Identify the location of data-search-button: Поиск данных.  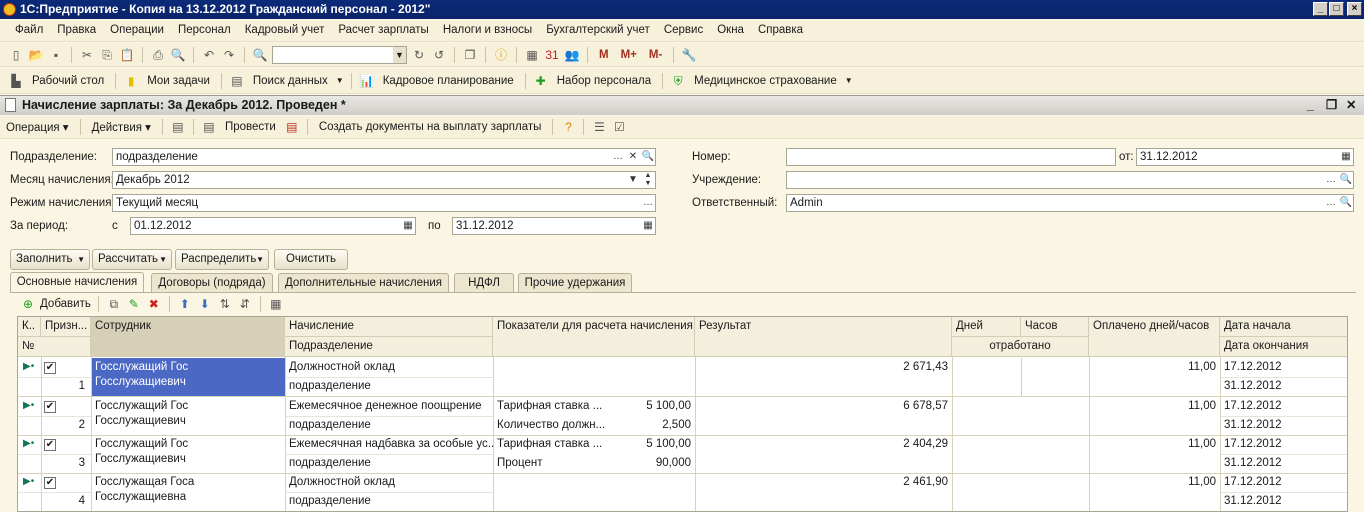
(290, 81).